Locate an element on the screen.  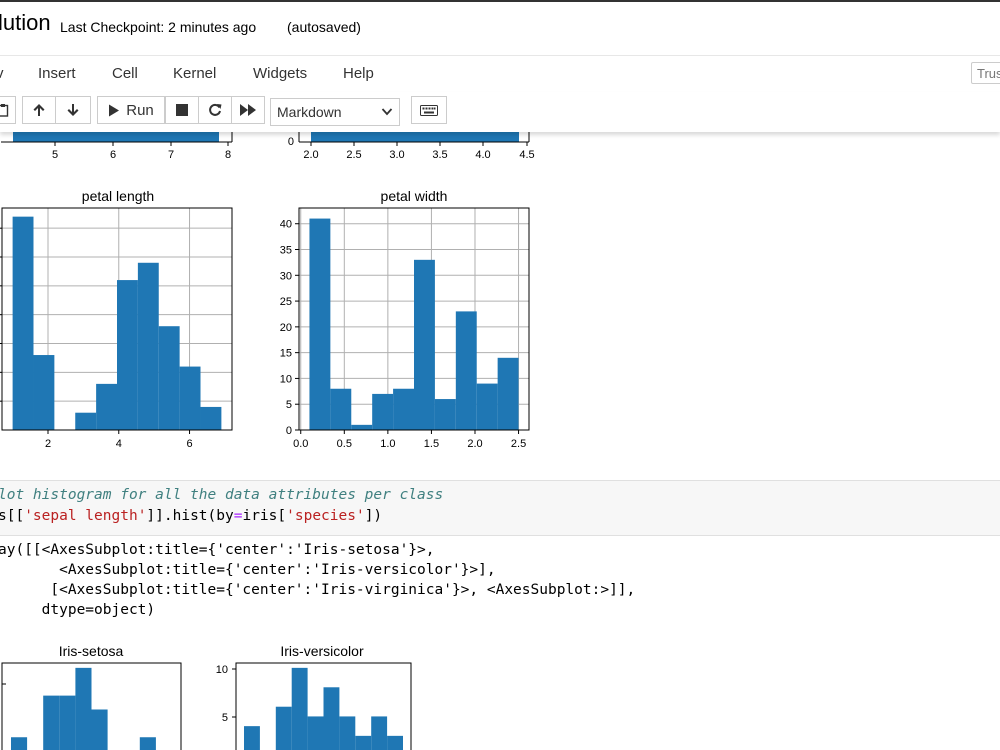
x-tick-label: 0.0 is located at coordinates (300, 444).